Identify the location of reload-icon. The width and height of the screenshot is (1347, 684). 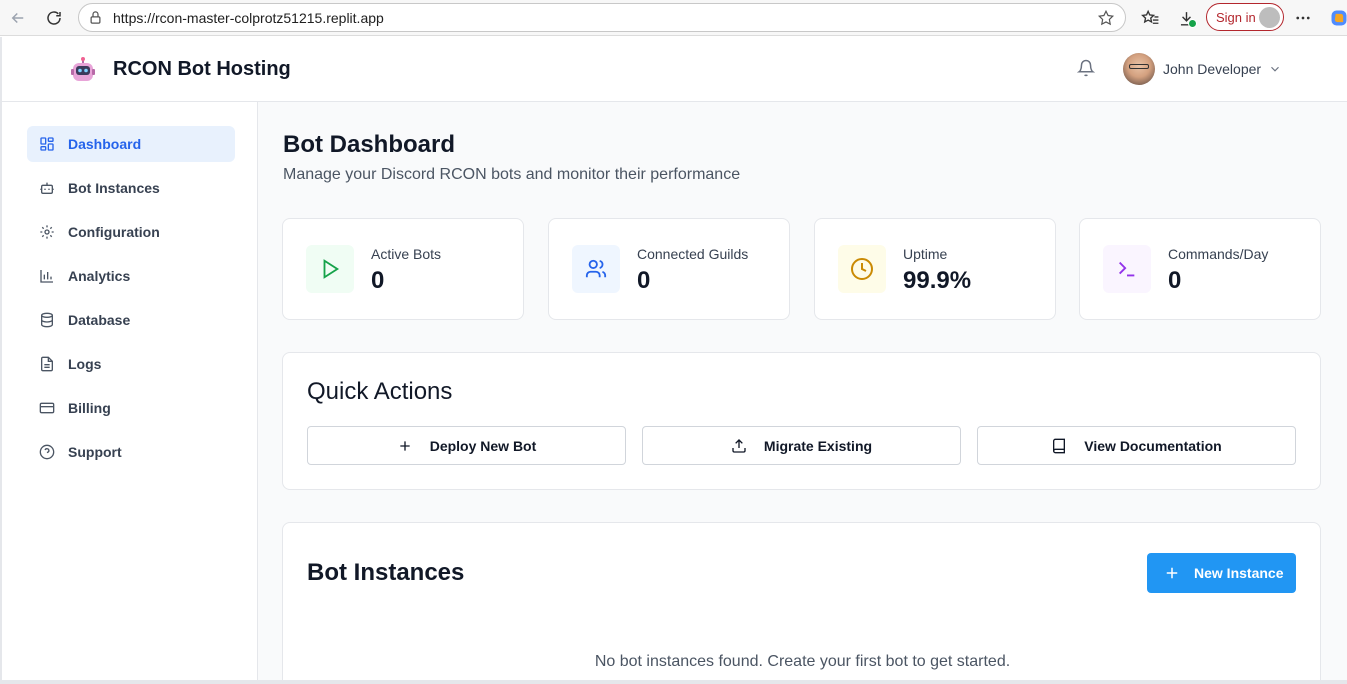
(54, 18).